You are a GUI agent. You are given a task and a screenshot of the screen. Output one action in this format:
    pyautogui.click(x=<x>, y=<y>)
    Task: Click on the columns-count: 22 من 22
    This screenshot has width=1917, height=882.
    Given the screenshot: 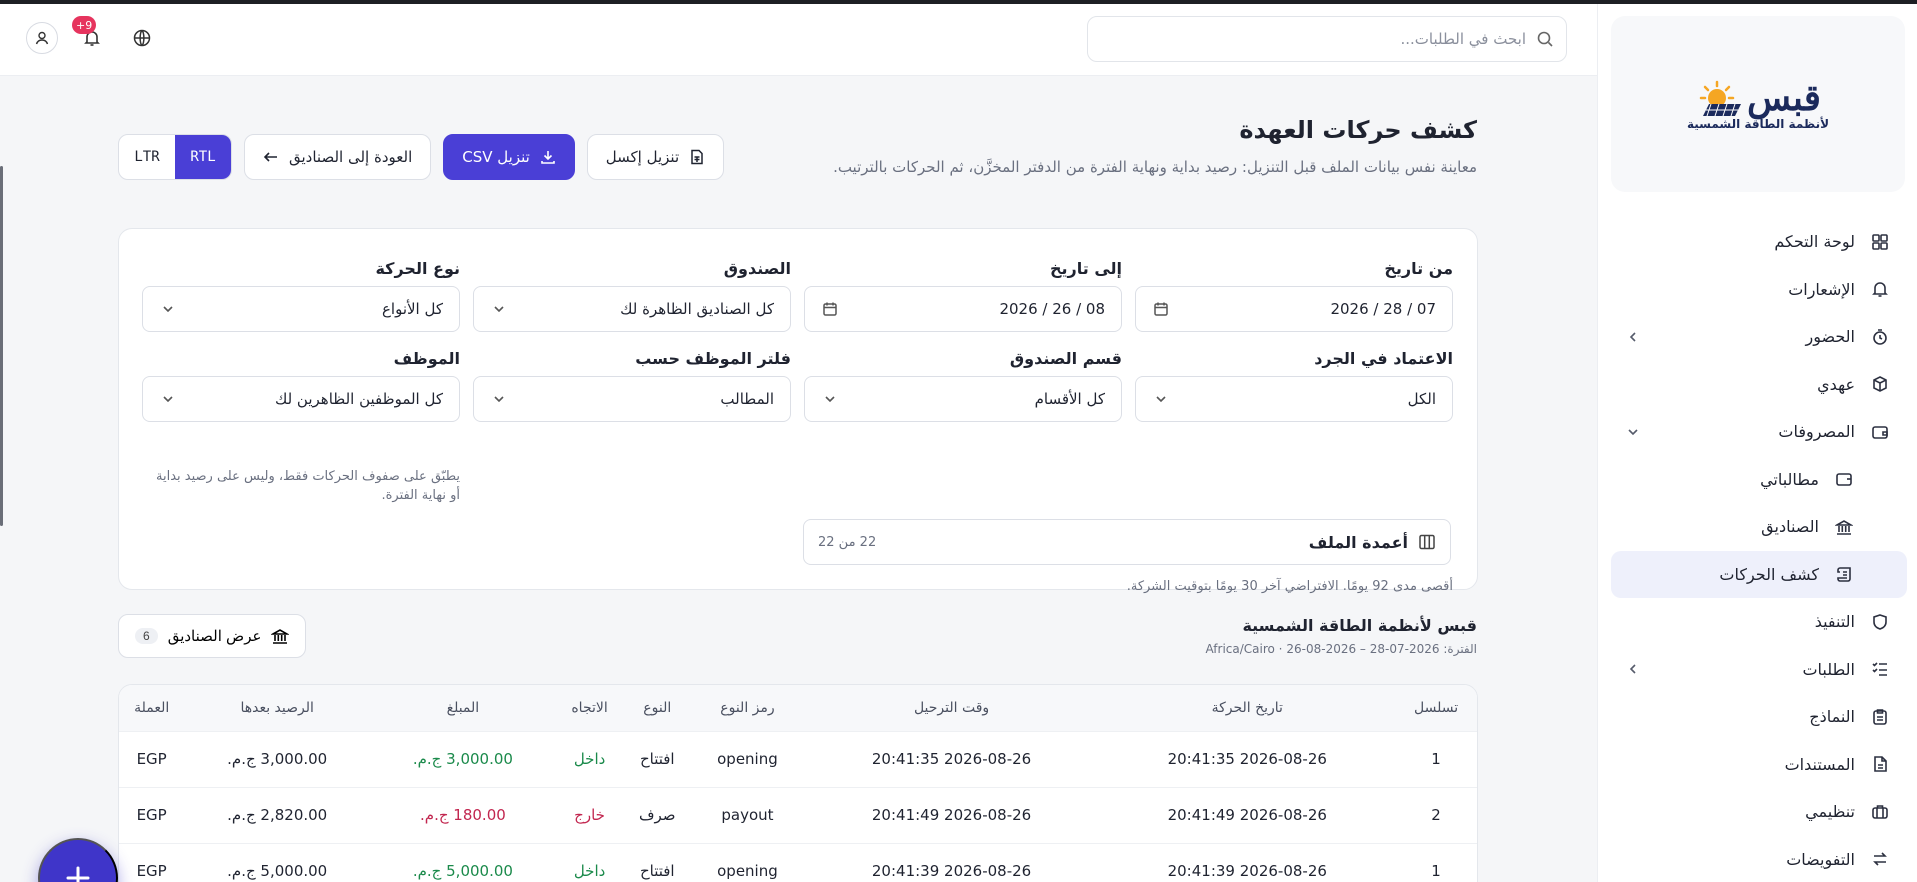 What is the action you would take?
    pyautogui.click(x=847, y=542)
    